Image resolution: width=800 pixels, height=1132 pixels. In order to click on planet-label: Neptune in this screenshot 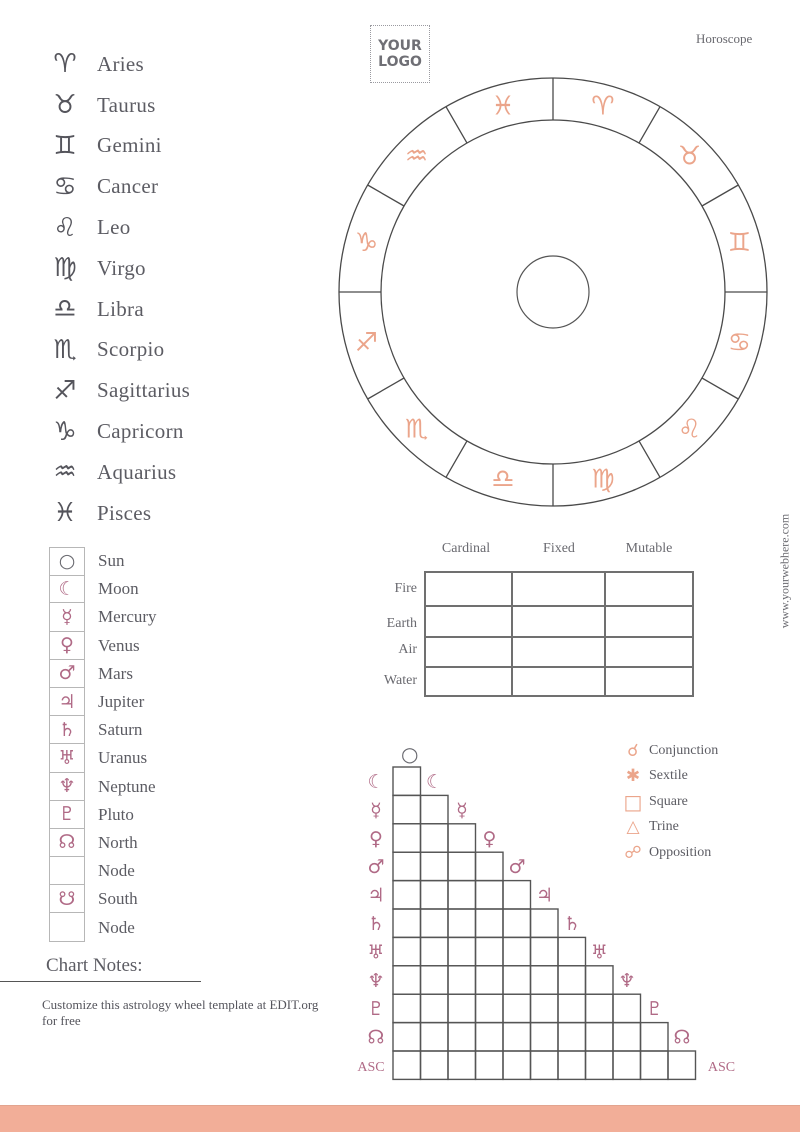, I will do `click(127, 786)`.